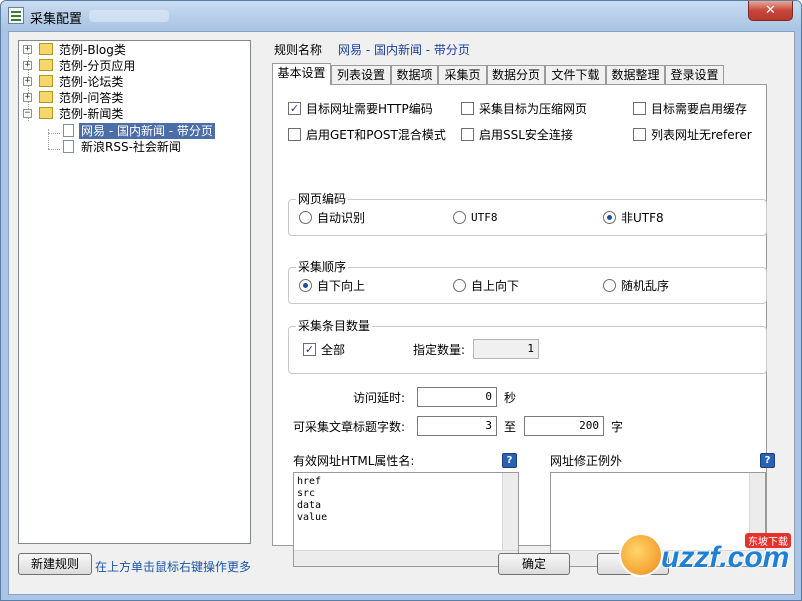 The height and width of the screenshot is (601, 802). What do you see at coordinates (55, 564) in the screenshot?
I see `new-rule-button: 新建规则` at bounding box center [55, 564].